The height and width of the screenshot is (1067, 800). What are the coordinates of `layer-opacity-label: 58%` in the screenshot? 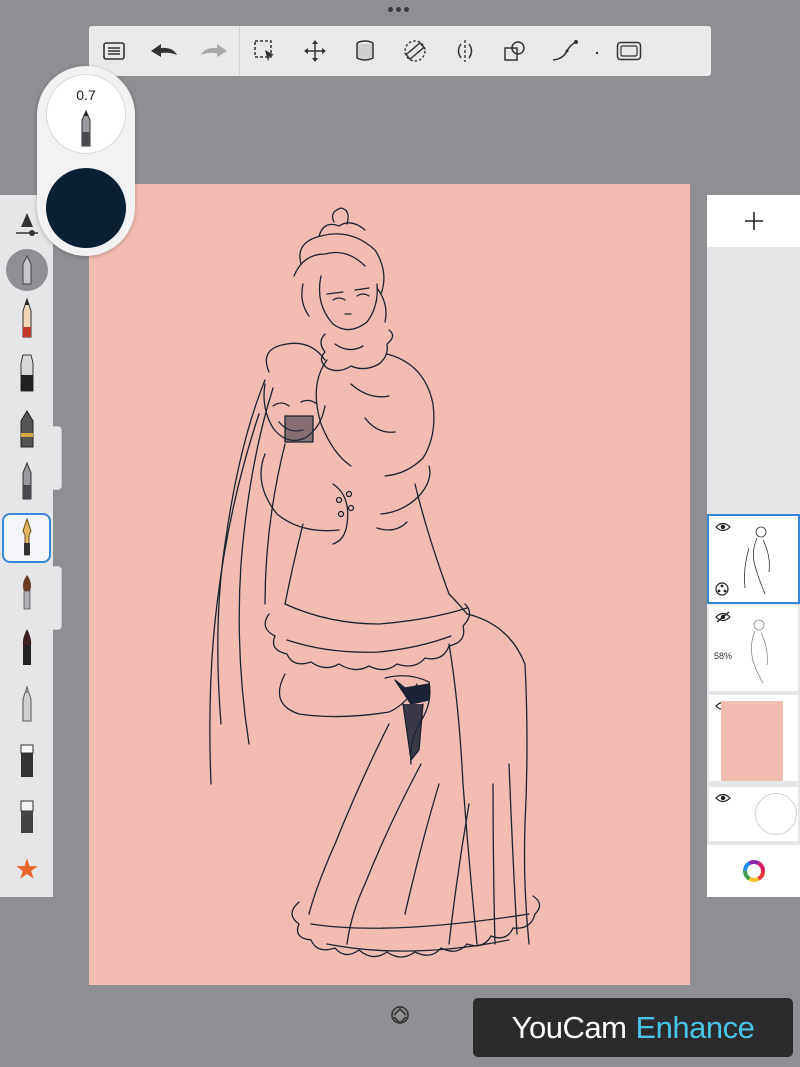 It's located at (723, 656).